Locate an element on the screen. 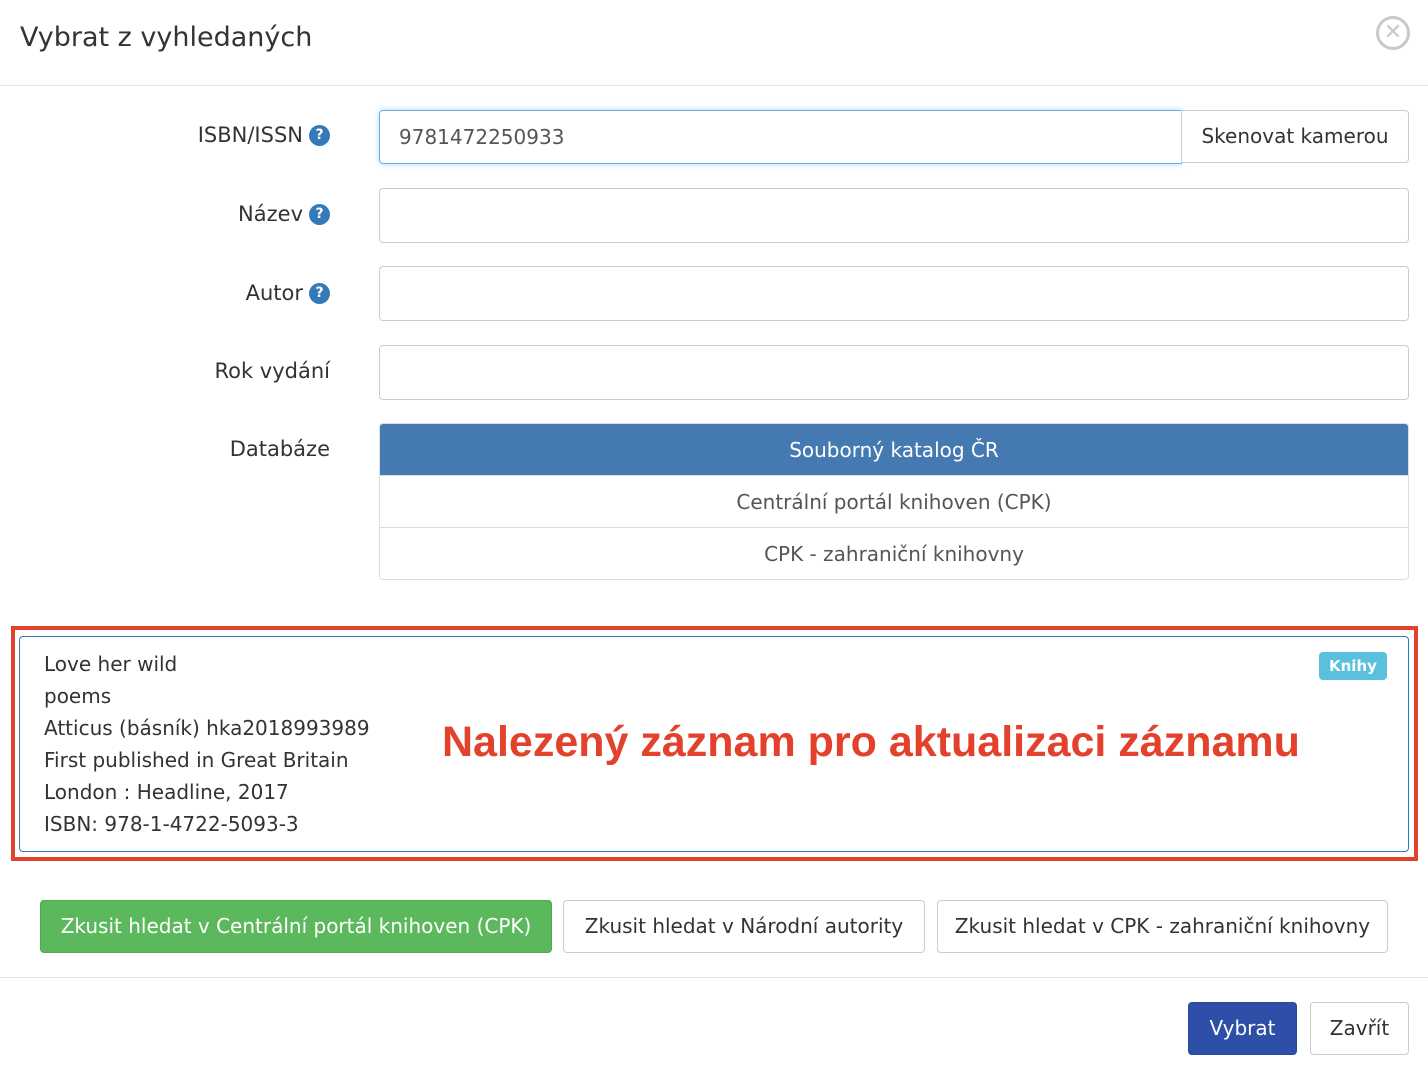 The height and width of the screenshot is (1074, 1428). author-label: Autor ? is located at coordinates (288, 293).